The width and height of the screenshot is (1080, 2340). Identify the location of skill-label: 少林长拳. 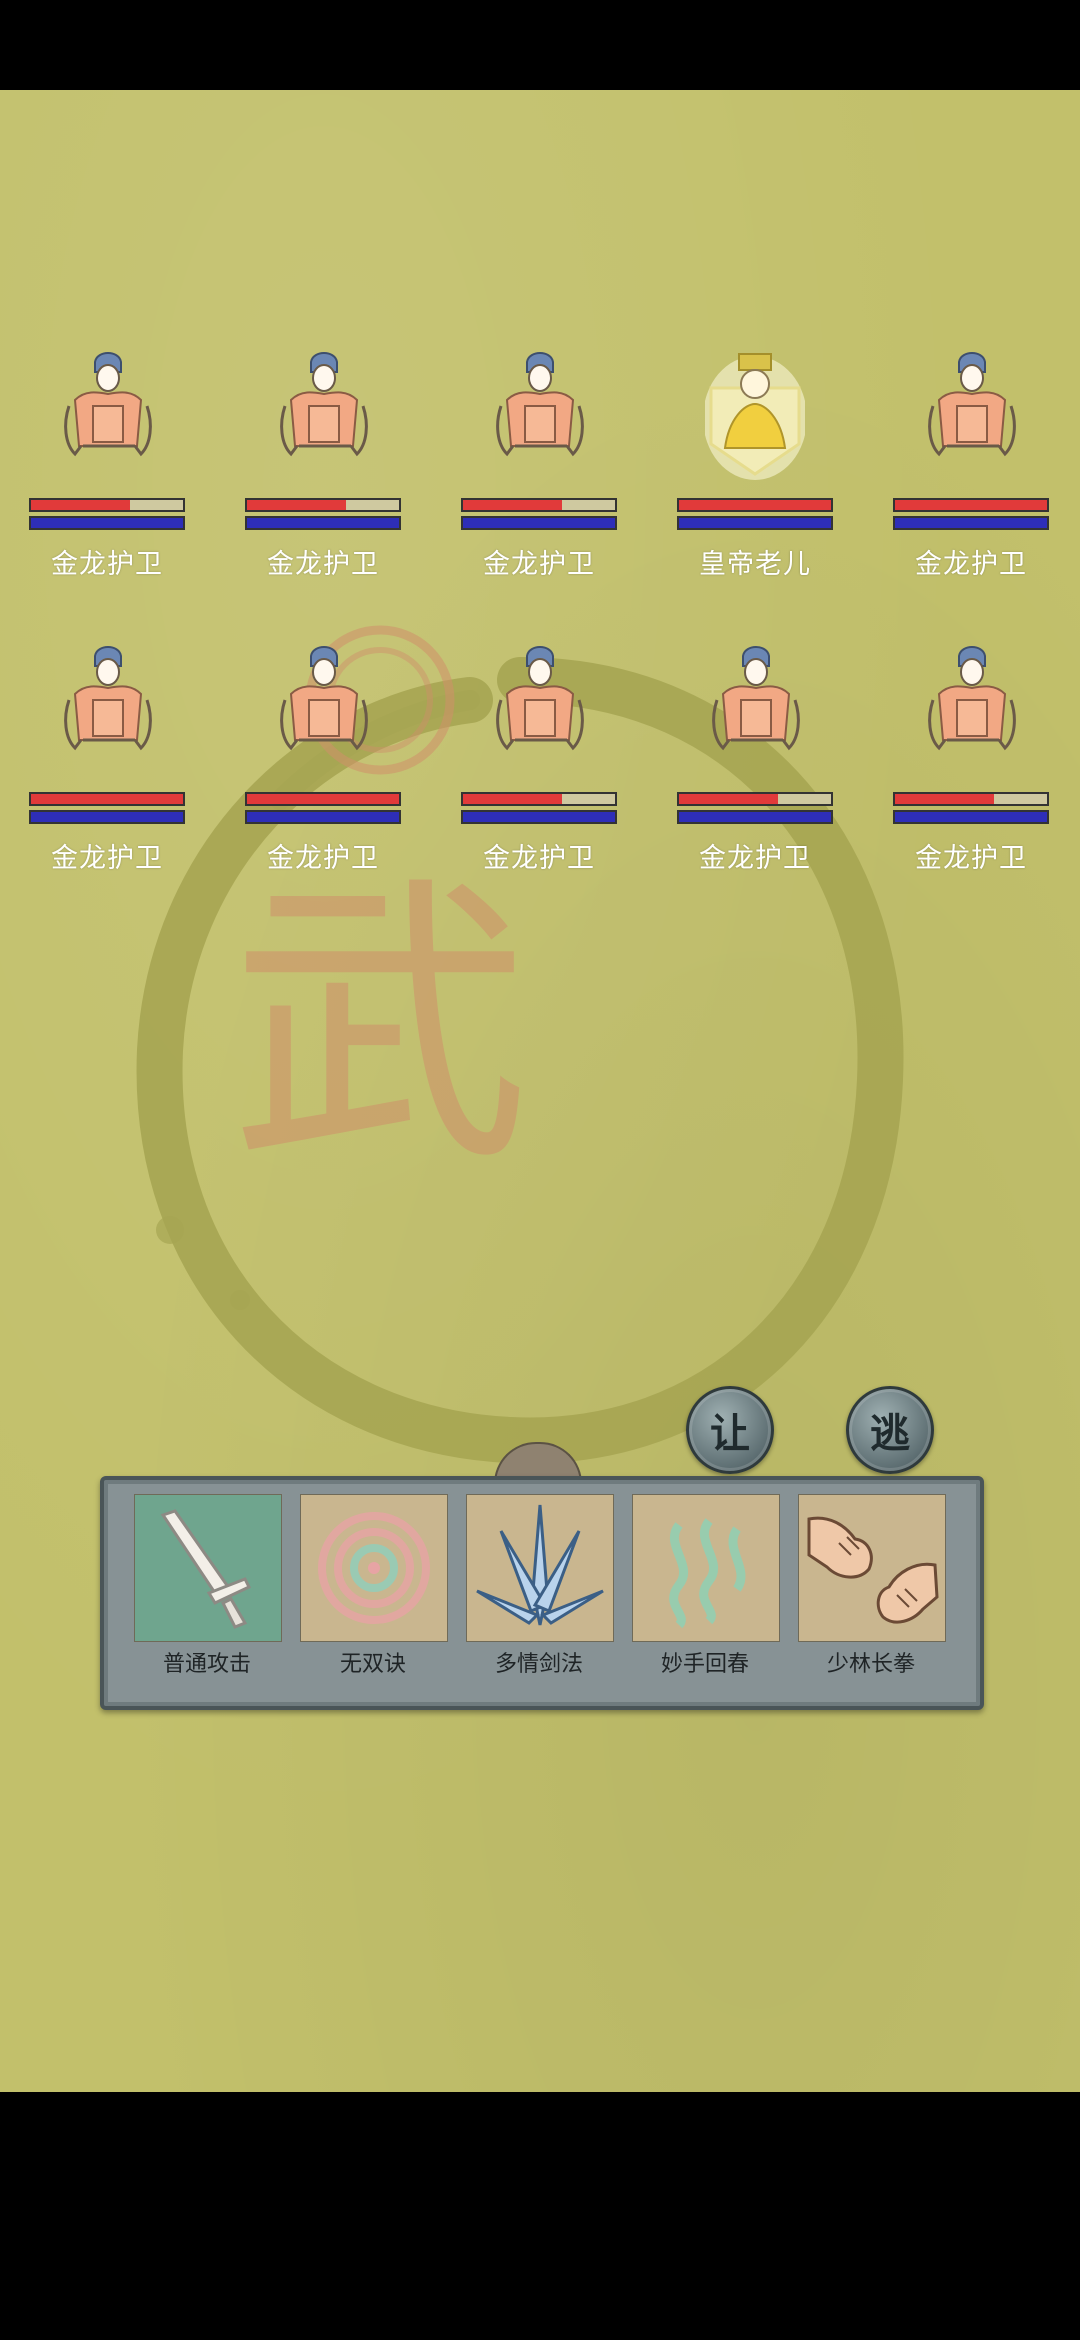
(870, 1664).